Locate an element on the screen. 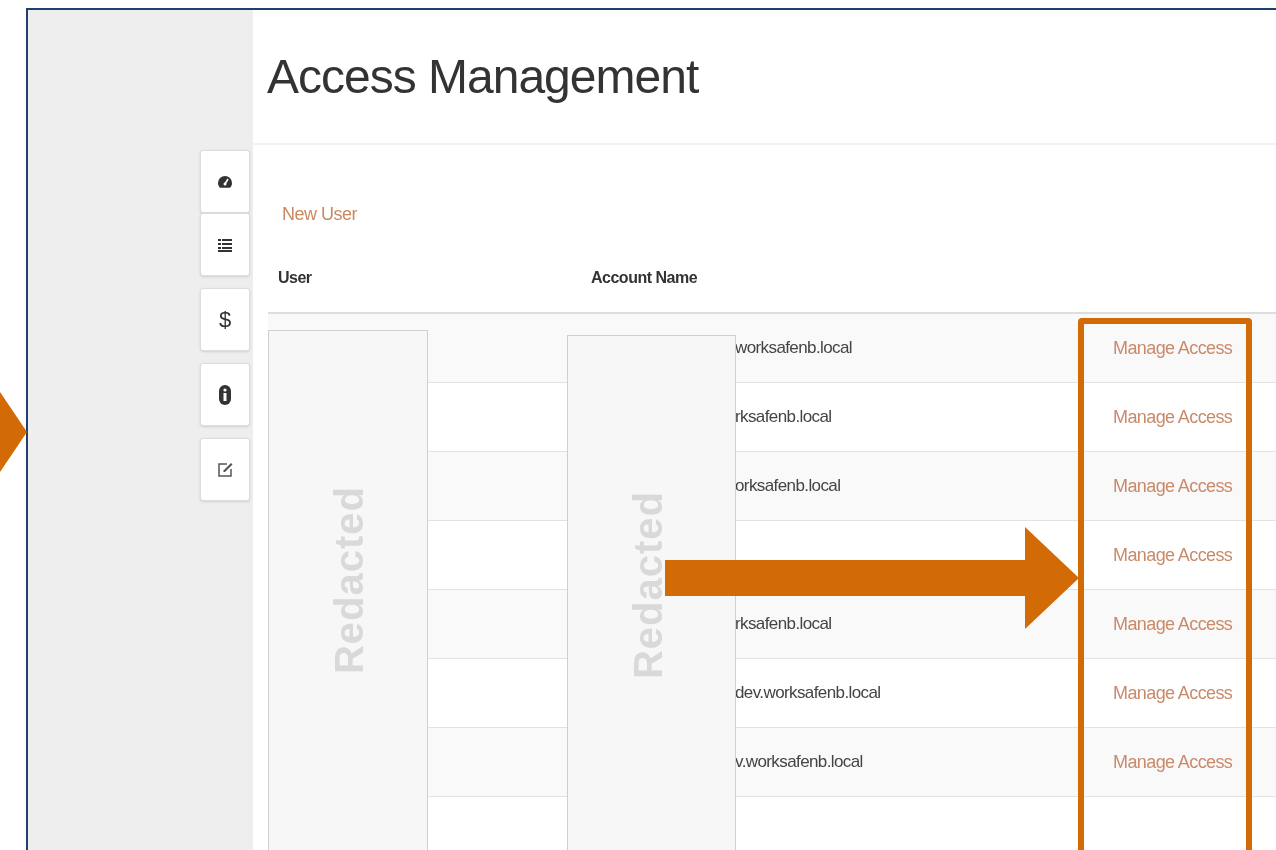 The width and height of the screenshot is (1276, 850). column-header: User is located at coordinates (295, 277).